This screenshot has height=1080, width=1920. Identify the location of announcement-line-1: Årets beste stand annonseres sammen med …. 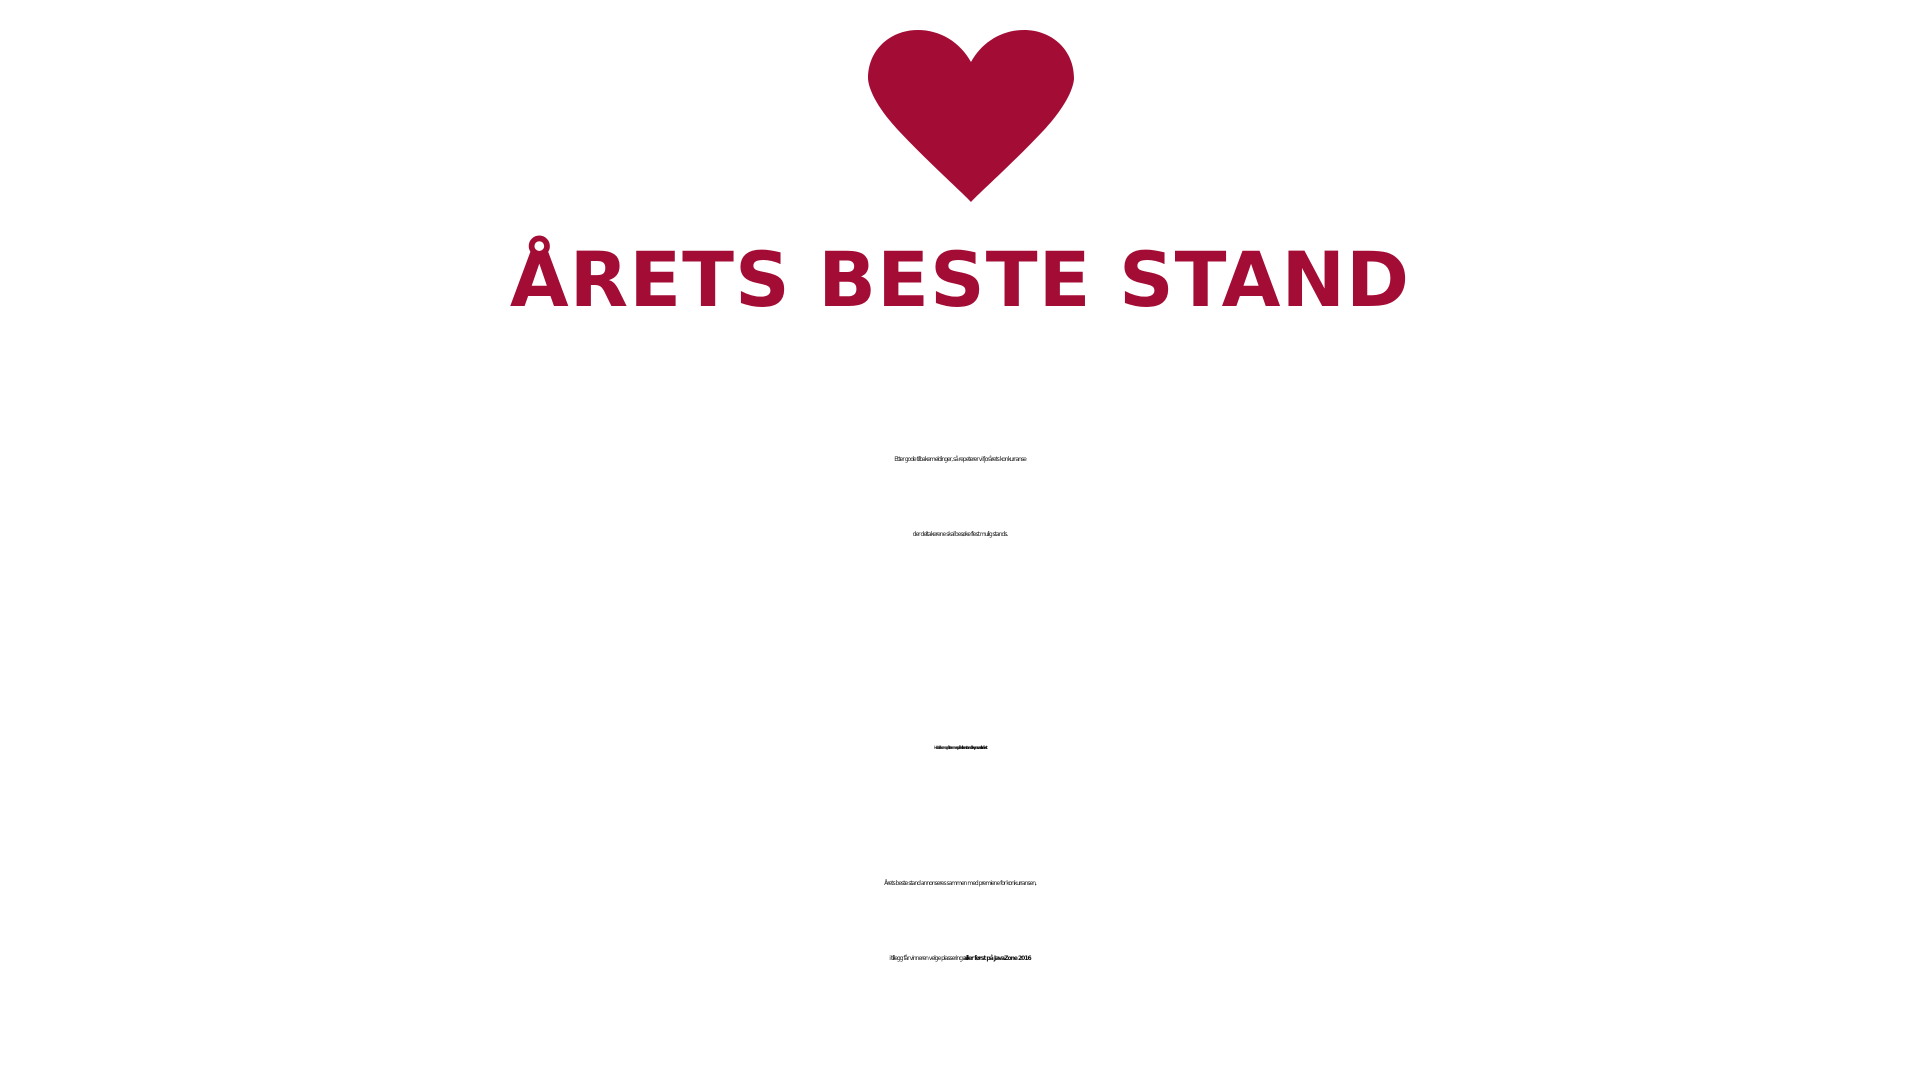
(960, 883).